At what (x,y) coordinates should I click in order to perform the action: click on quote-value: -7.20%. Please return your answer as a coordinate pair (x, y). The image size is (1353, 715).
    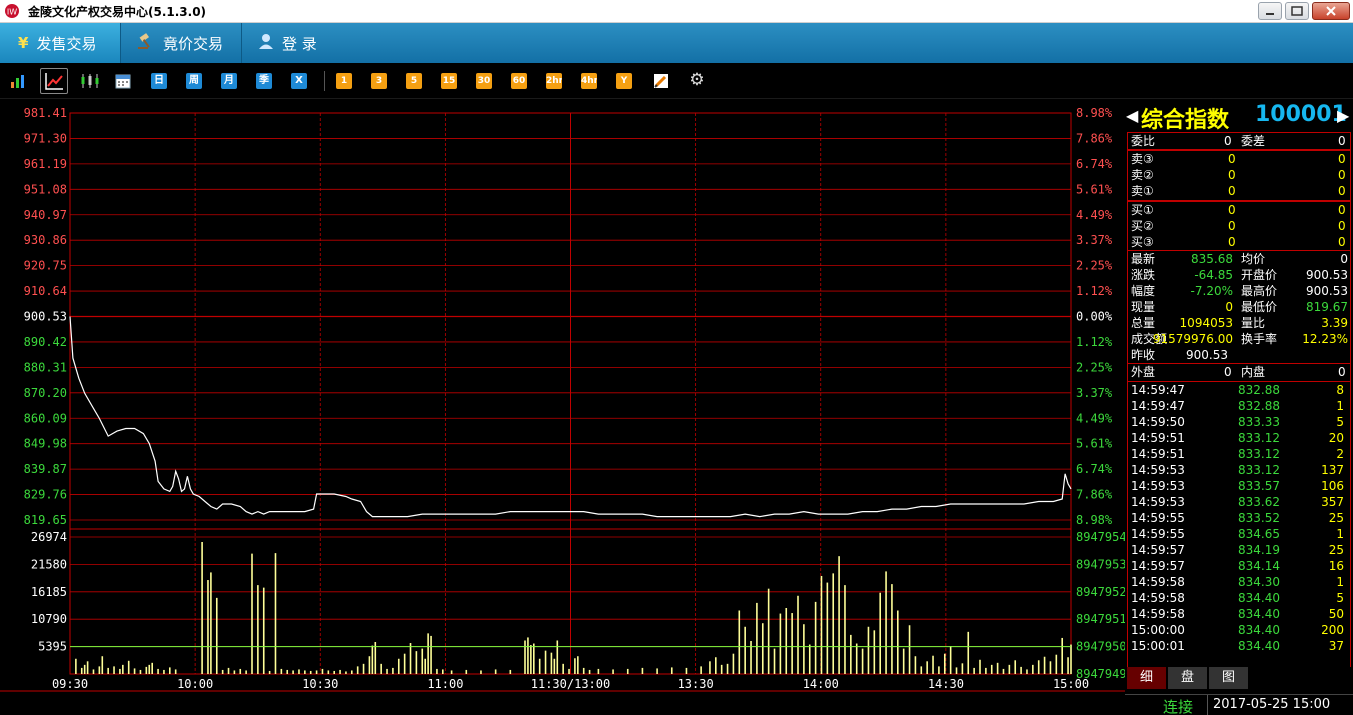
    Looking at the image, I should click on (1211, 291).